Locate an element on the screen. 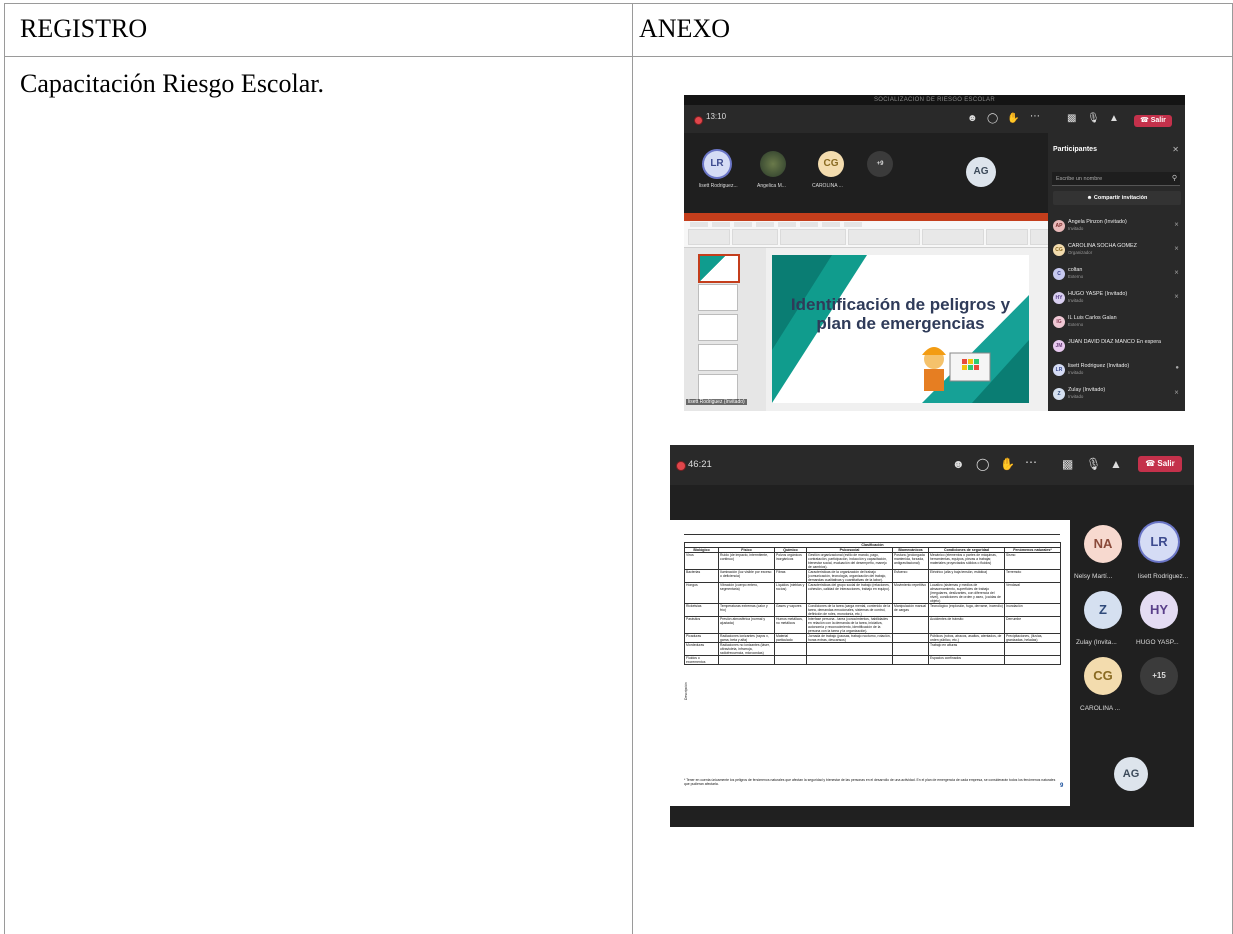 The width and height of the screenshot is (1233, 934). tile-avatar-hy: HY is located at coordinates (1159, 610).